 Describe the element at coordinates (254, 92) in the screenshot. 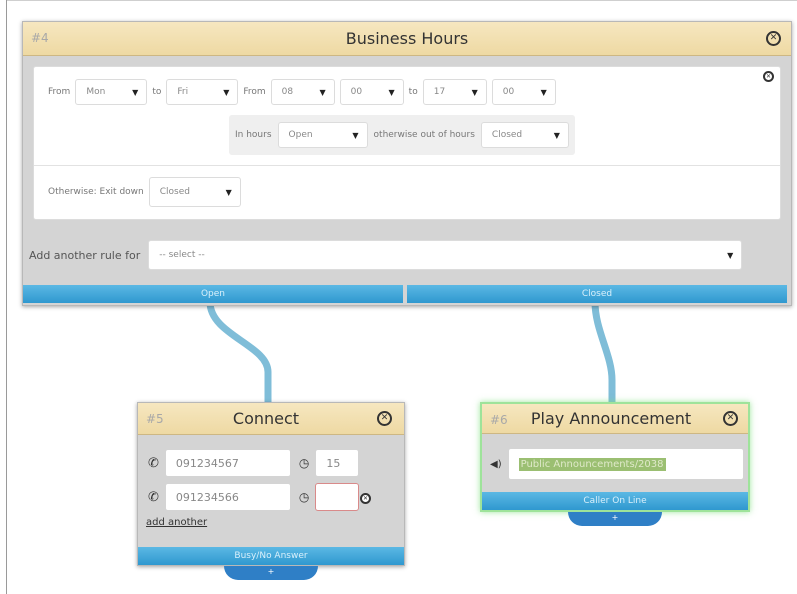

I see `from-time-label: From` at that location.